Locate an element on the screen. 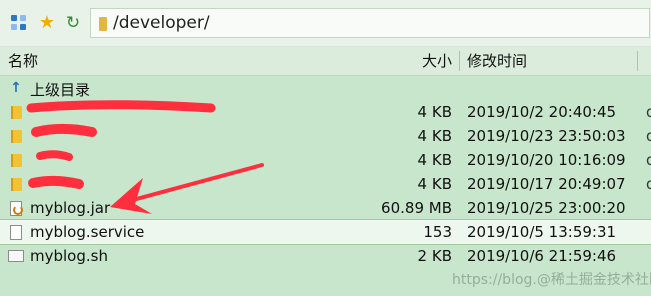  file-list-header: 名称 大小 修改时间 is located at coordinates (325, 61).